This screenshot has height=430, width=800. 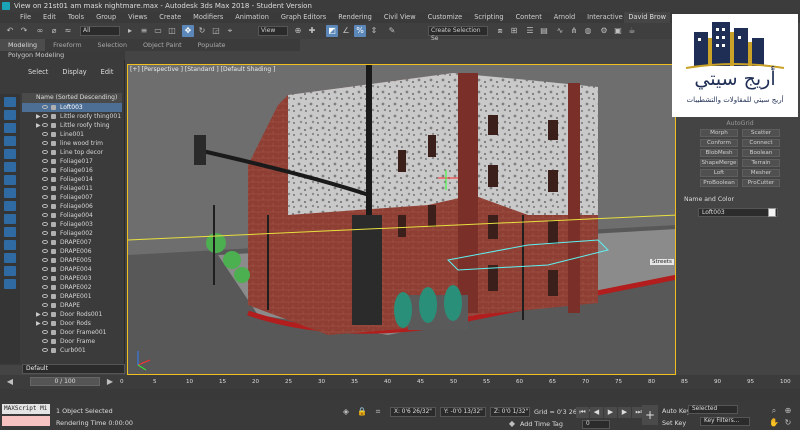 What do you see at coordinates (68, 31) in the screenshot?
I see `bind-space-warp-icon: ≈` at bounding box center [68, 31].